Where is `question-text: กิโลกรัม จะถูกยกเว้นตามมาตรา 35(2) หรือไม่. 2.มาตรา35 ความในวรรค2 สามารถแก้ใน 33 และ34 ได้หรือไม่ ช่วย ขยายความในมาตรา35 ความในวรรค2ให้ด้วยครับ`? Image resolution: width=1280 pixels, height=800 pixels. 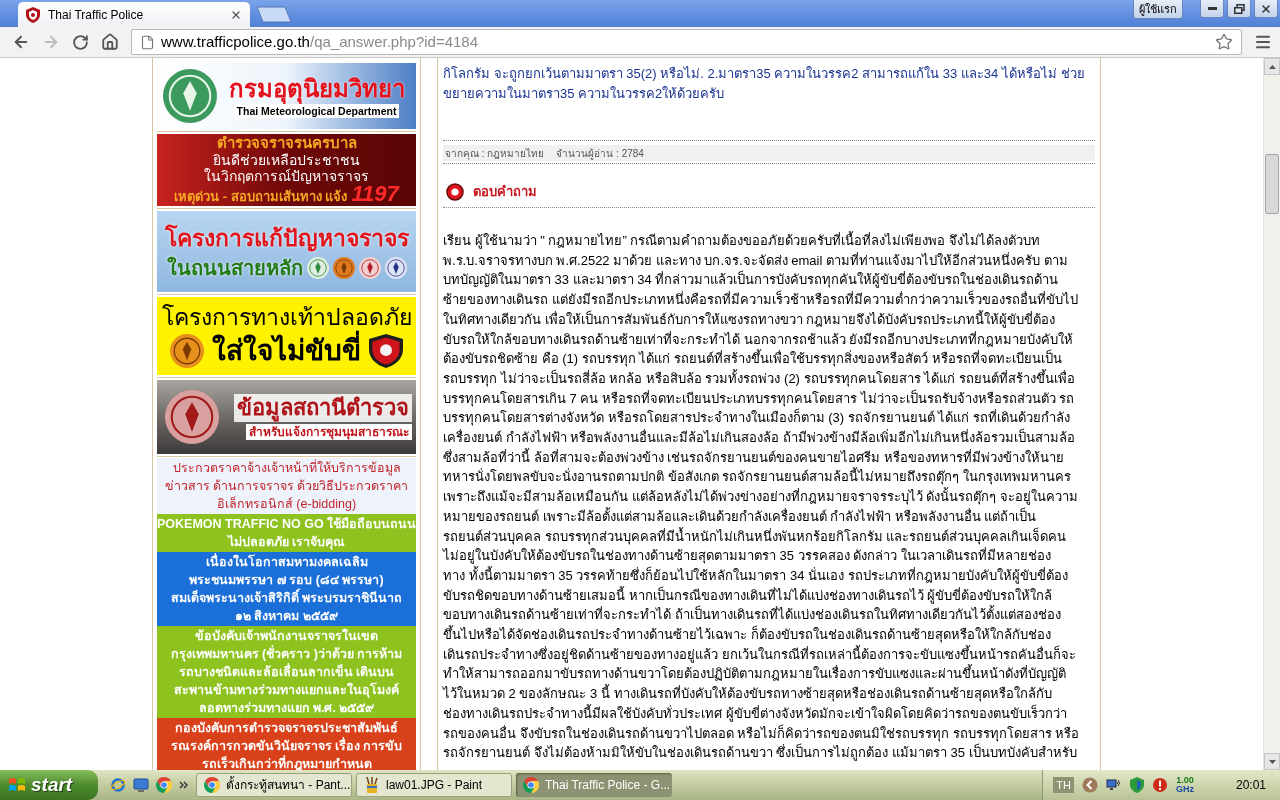
question-text: กิโลกรัม จะถูกยกเว้นตามมาตรา 35(2) หรือไม่. 2.มาตรา35 ความในวรรค2 สามารถแก้ใน 33 และ34 ได้หรือไม่ ช่วย ขยายความในมาตรา35 ความในวรรค2ให้ด้วยครับ is located at coordinates (764, 84).